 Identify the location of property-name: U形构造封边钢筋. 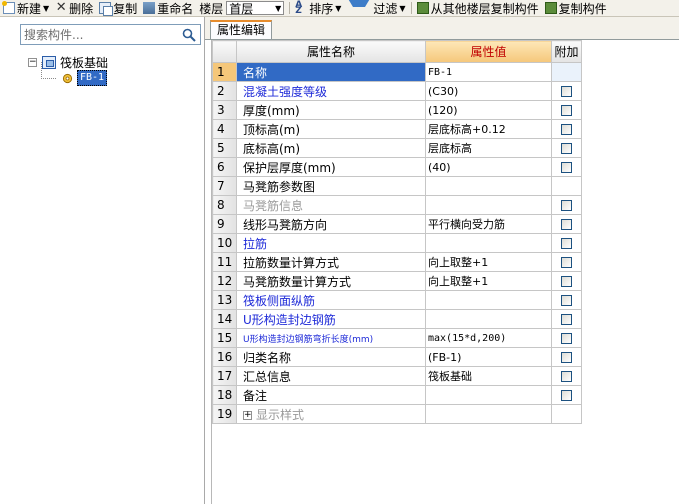
(331, 319).